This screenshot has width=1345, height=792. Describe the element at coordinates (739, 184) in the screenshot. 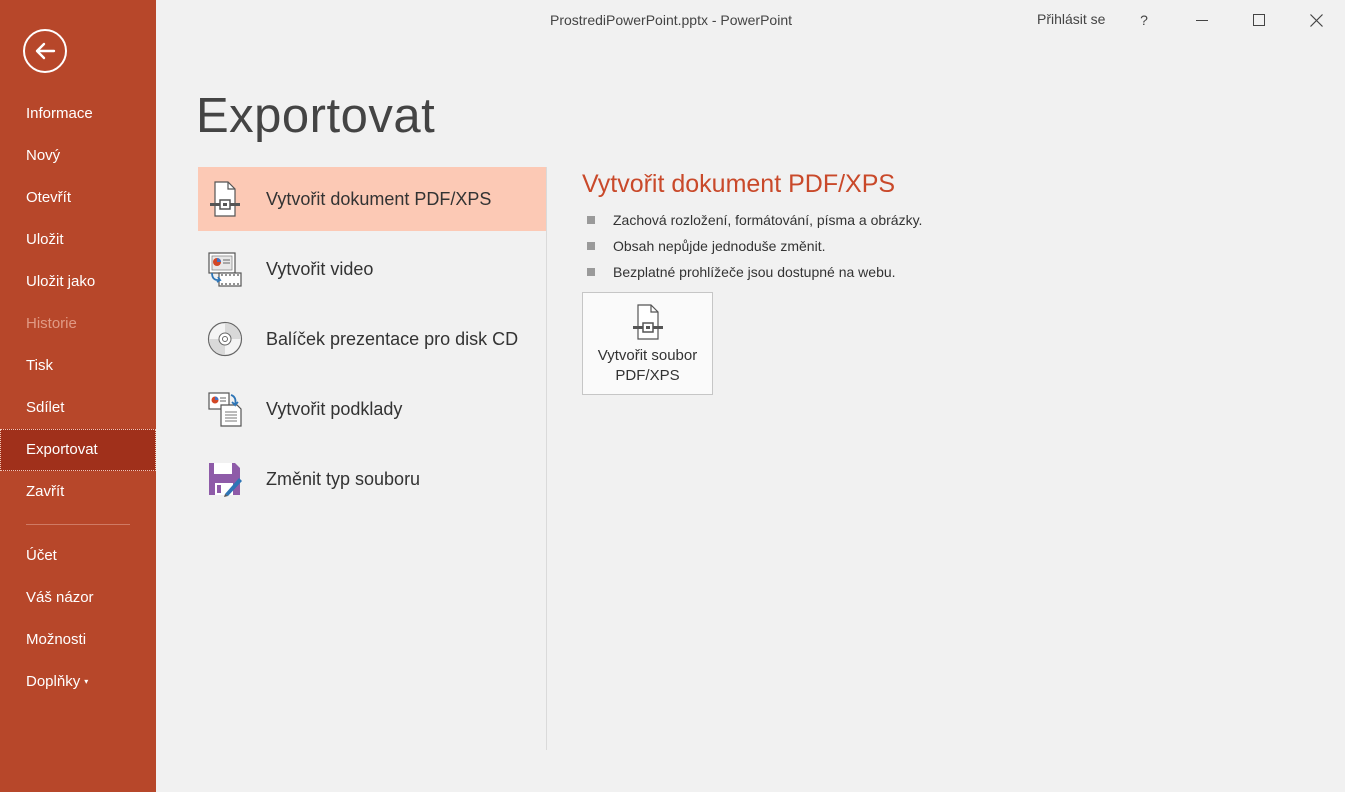

I see `detail-title: Vytvořit dokument PDF/XPS` at that location.